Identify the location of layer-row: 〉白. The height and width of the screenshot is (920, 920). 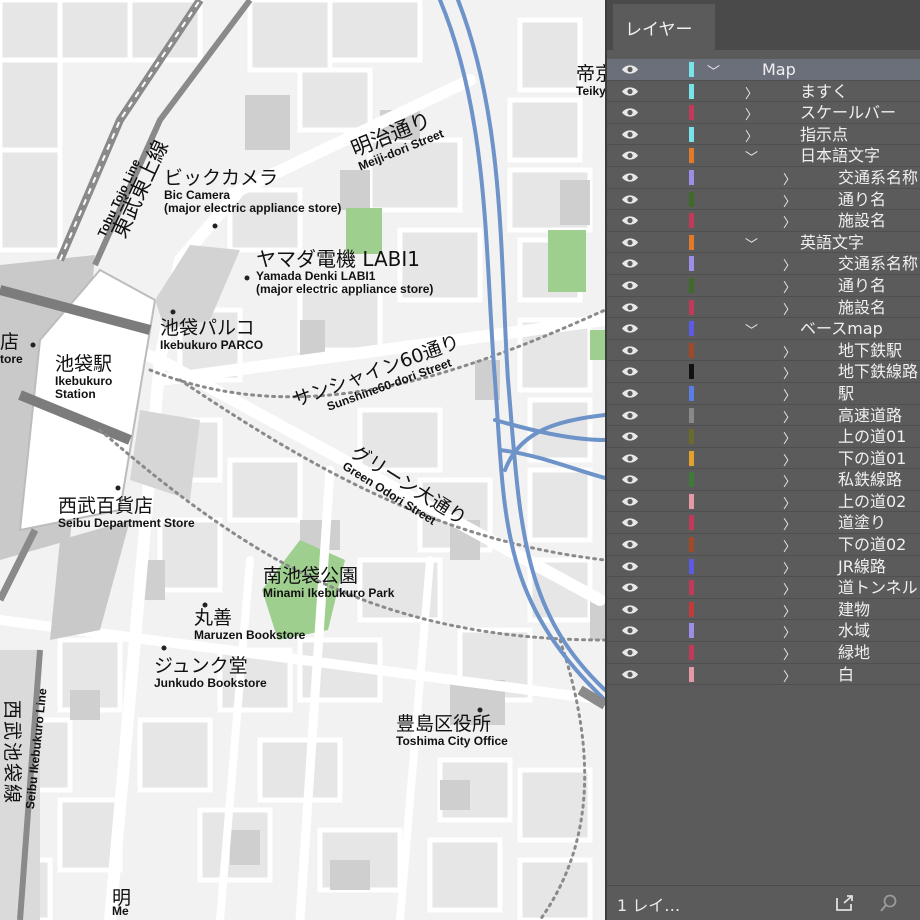
(763, 675).